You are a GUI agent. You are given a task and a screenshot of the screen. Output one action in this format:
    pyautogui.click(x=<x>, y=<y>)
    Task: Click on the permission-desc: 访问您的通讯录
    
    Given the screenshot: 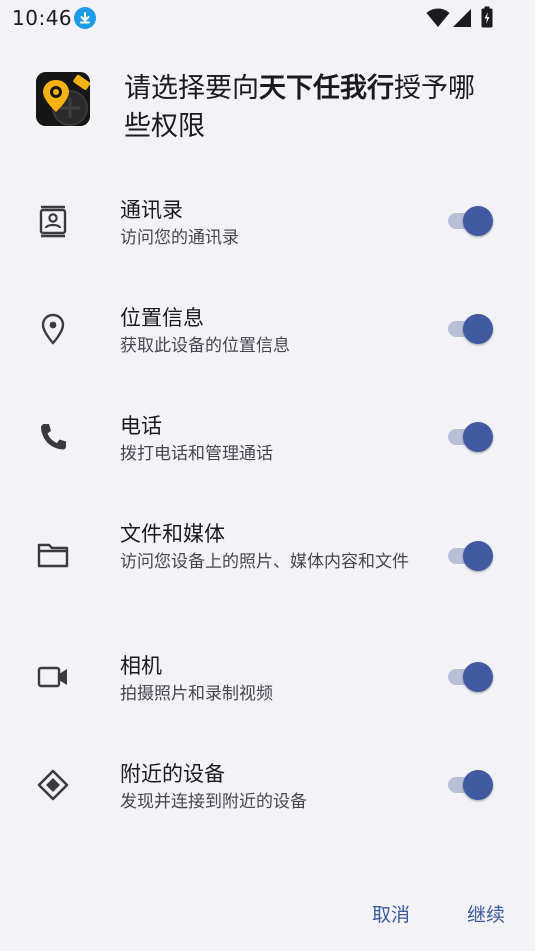 What is the action you would take?
    pyautogui.click(x=179, y=238)
    